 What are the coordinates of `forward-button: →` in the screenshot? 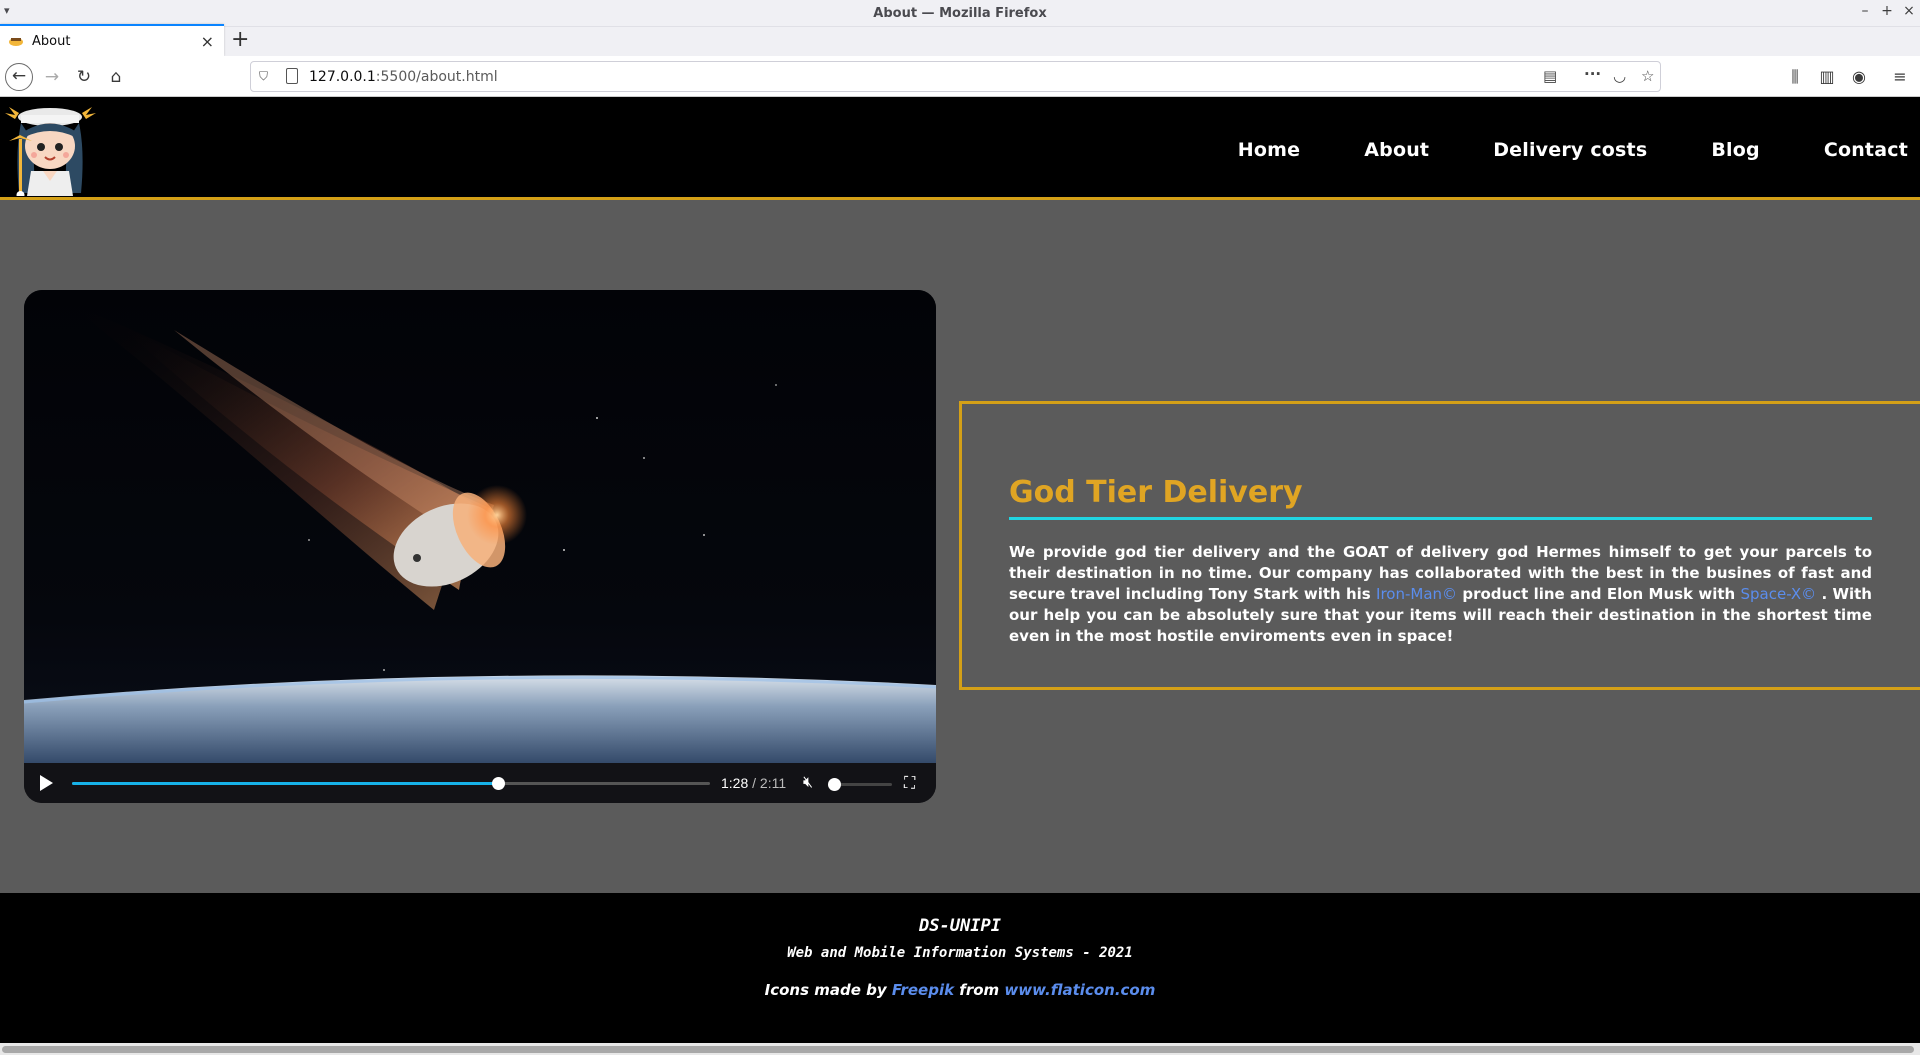 It's located at (52, 77).